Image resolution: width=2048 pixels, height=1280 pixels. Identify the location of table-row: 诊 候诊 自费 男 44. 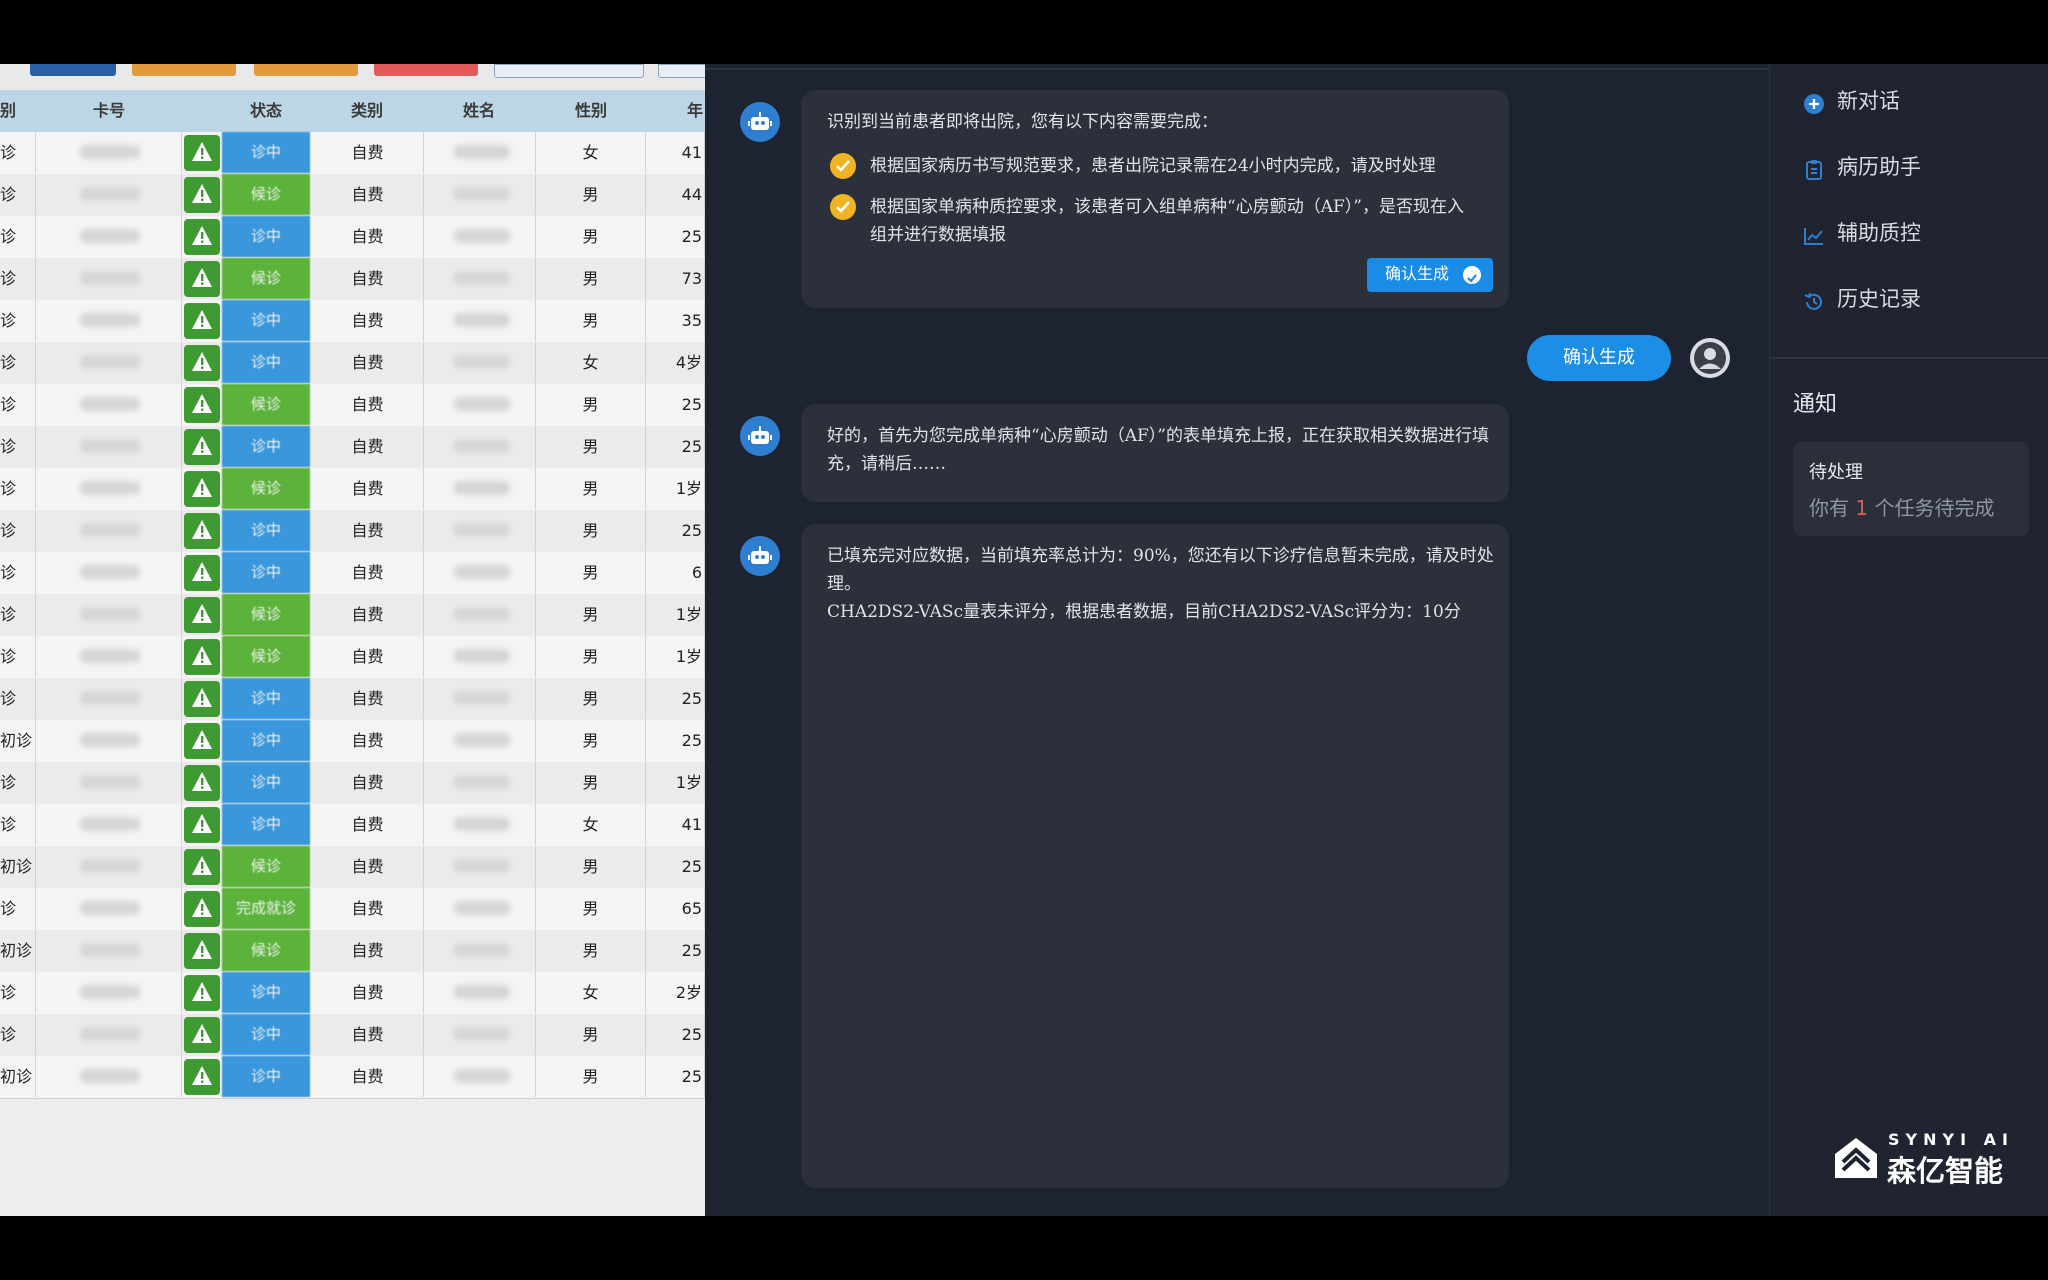
(352, 195).